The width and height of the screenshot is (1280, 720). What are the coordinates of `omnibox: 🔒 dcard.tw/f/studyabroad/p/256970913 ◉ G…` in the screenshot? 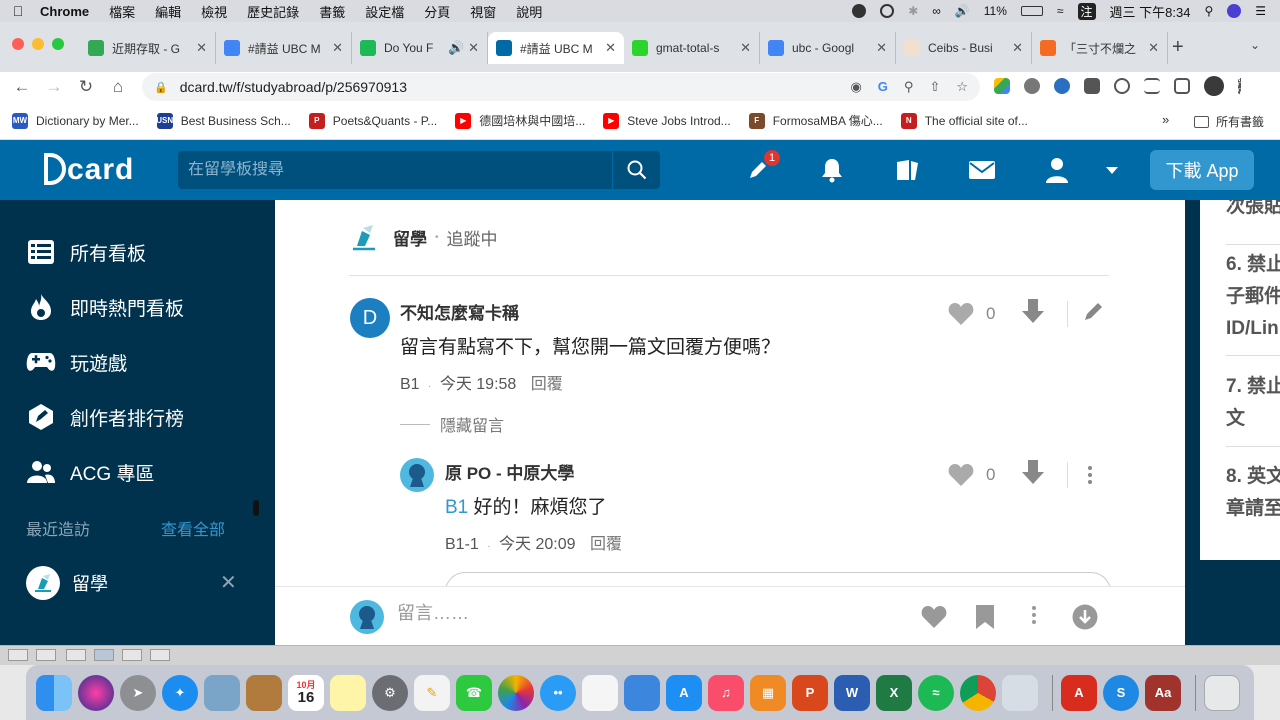 It's located at (561, 87).